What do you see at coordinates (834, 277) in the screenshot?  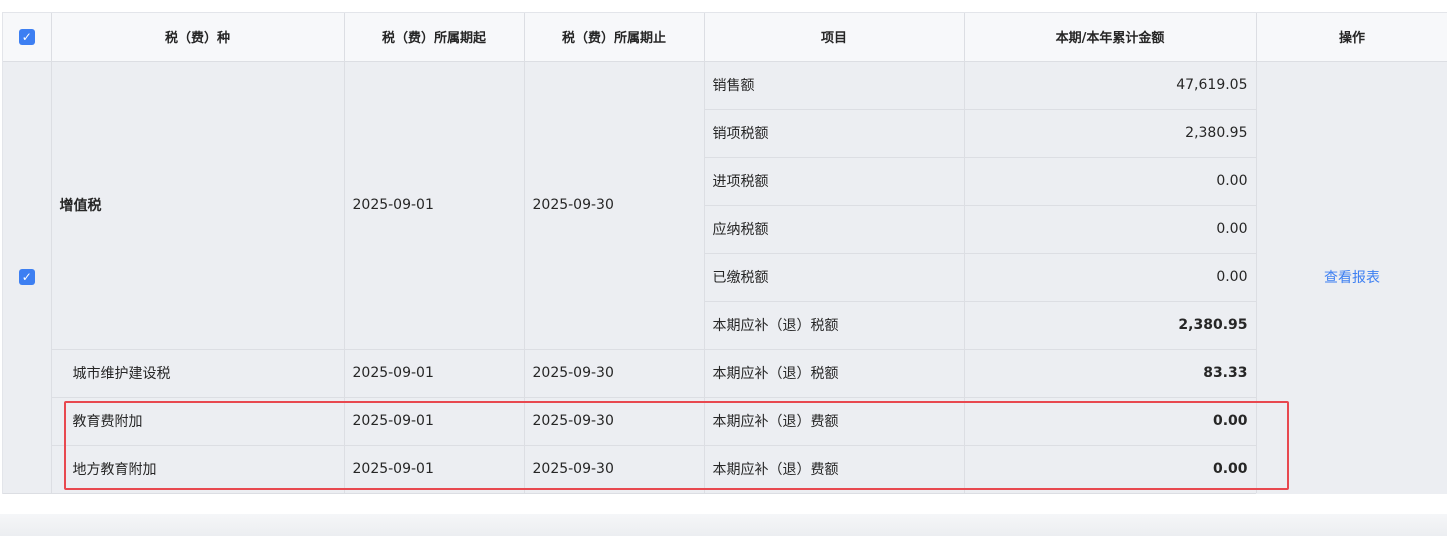 I see `item-label: 已缴税额` at bounding box center [834, 277].